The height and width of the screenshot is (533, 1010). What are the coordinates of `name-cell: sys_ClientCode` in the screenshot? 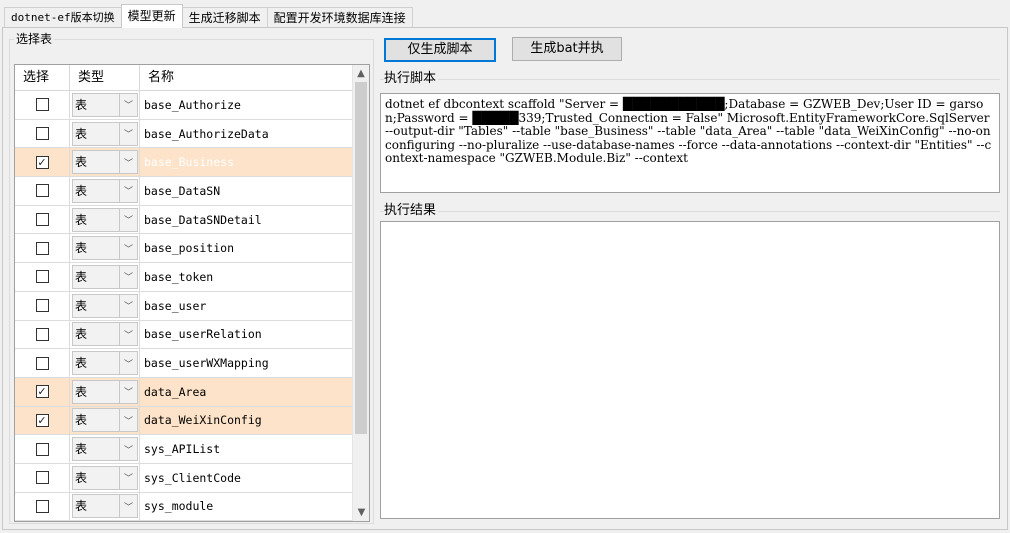 It's located at (247, 477).